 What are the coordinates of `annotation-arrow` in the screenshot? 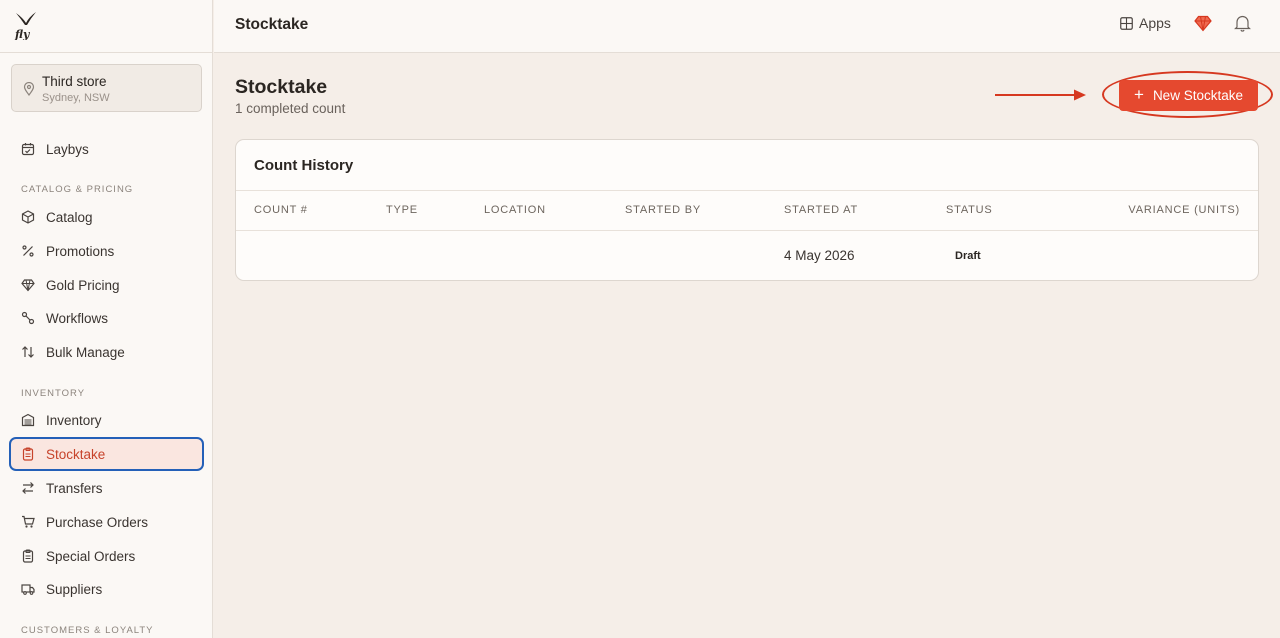 It's located at (1040, 95).